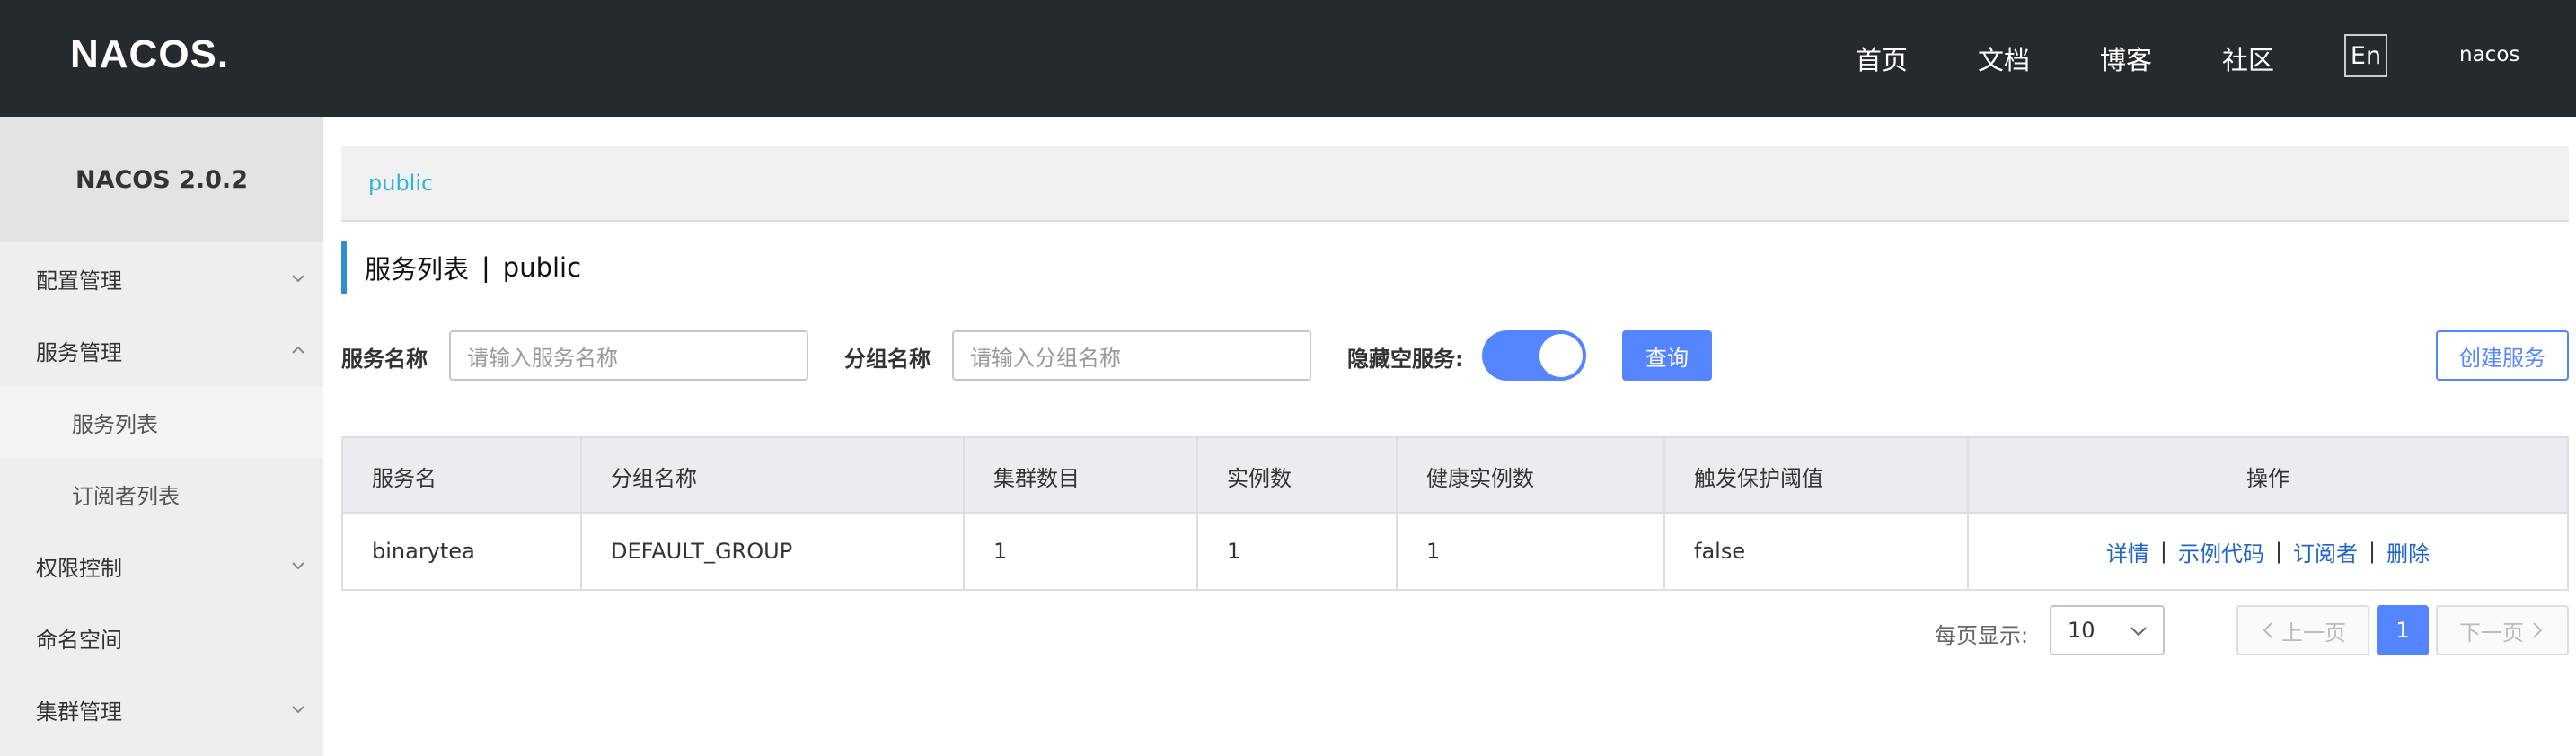 The width and height of the screenshot is (2576, 756). What do you see at coordinates (2313, 633) in the screenshot?
I see `prev-page-label: 上一页` at bounding box center [2313, 633].